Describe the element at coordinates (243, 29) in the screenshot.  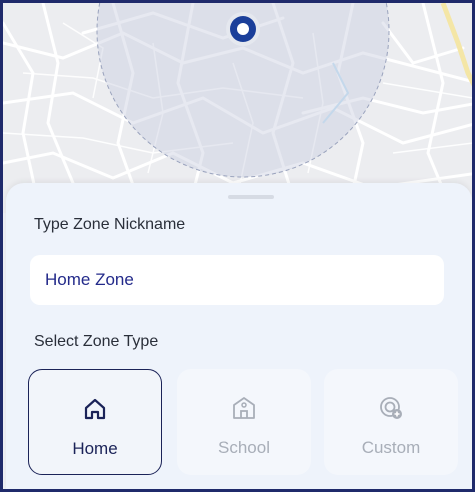
I see `location-pin-icon` at that location.